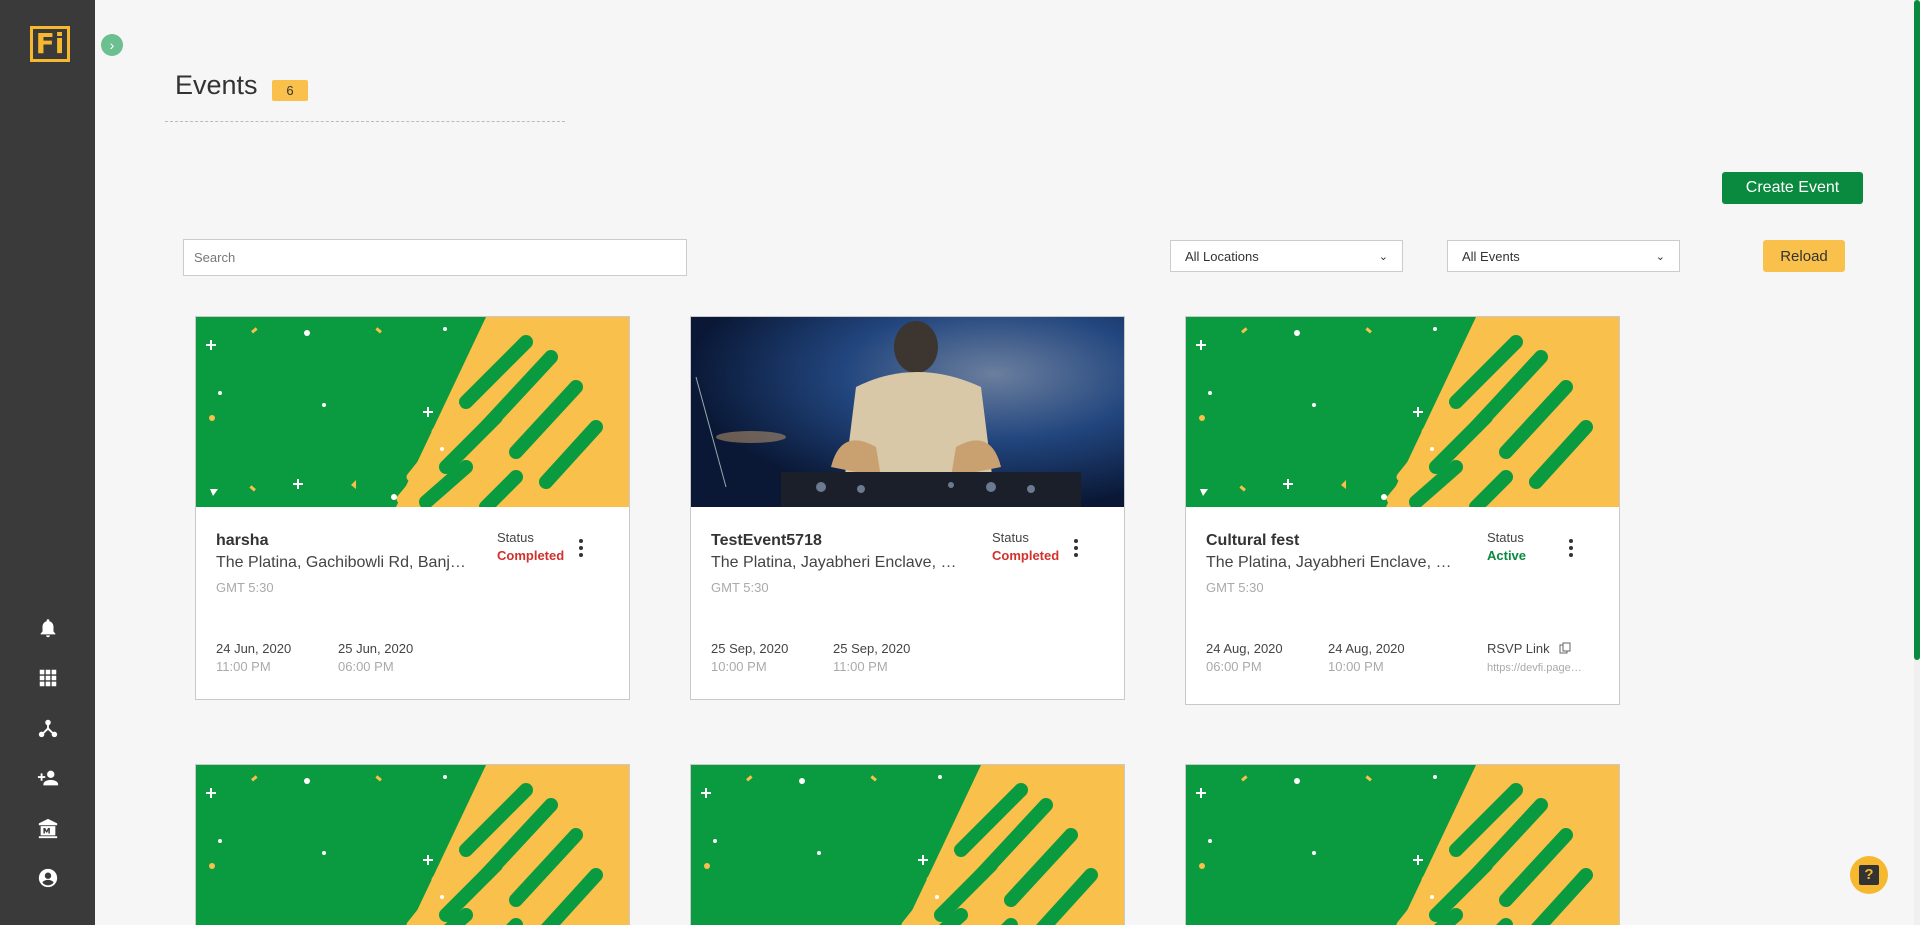 The height and width of the screenshot is (925, 1920). I want to click on help-icon: ?, so click(1869, 875).